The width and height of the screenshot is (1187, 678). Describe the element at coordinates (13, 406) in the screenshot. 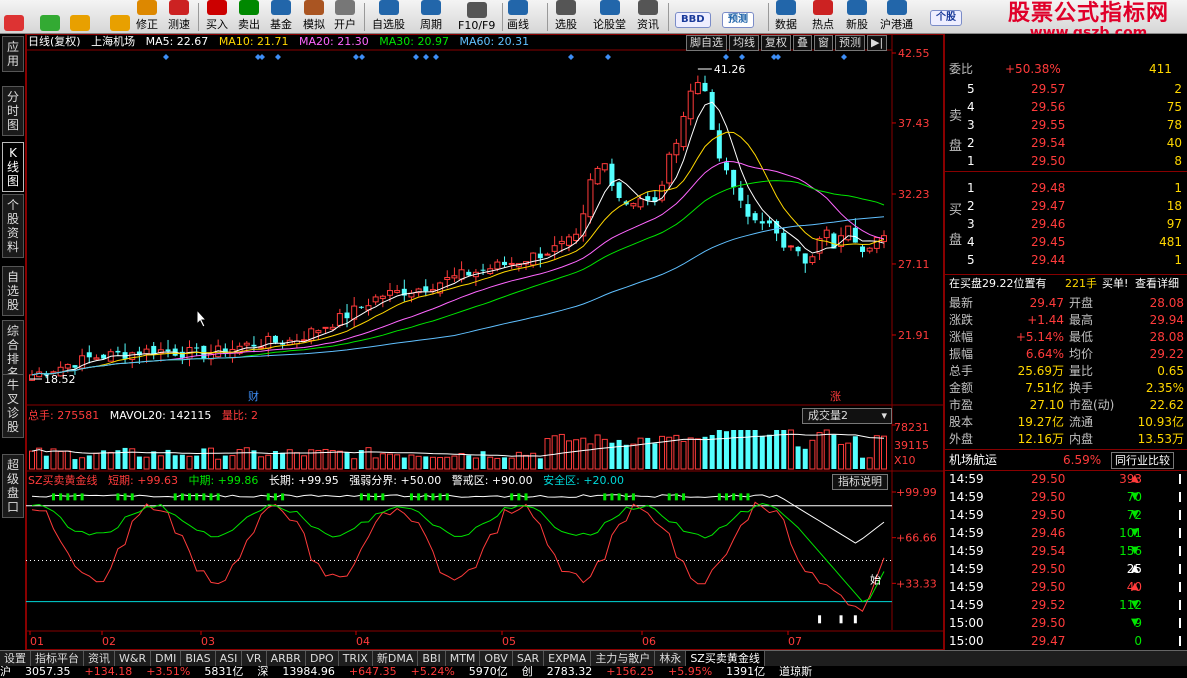

I see `left-tab-6: 牛叉诊股` at that location.